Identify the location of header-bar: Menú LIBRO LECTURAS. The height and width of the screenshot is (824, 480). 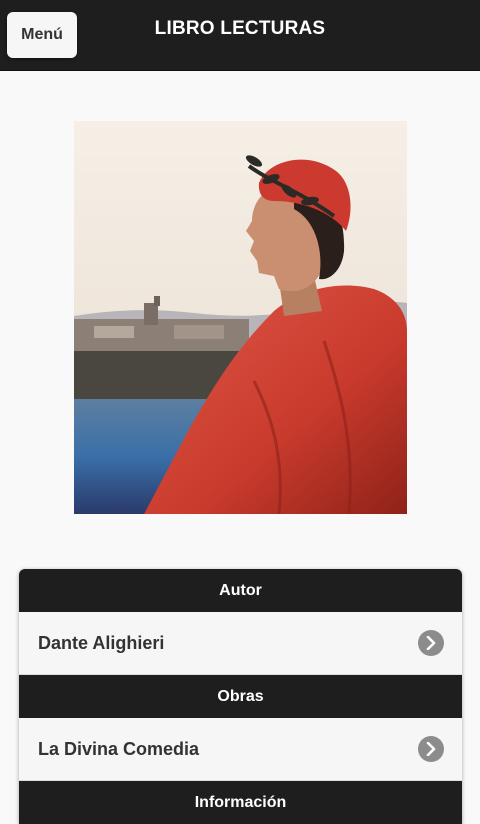
(240, 35).